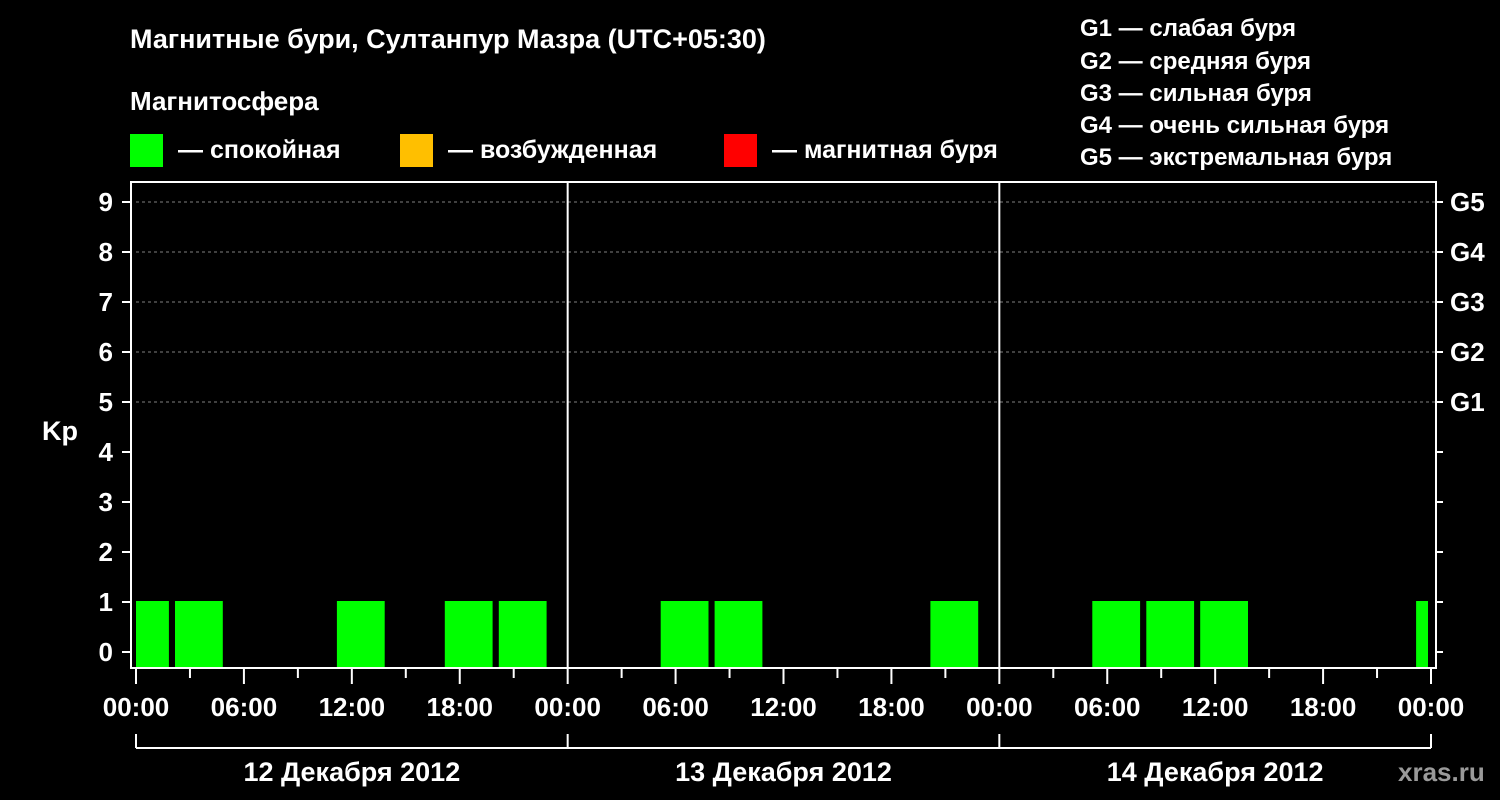  Describe the element at coordinates (146, 150) in the screenshot. I see `legend-swatch-calm` at that location.